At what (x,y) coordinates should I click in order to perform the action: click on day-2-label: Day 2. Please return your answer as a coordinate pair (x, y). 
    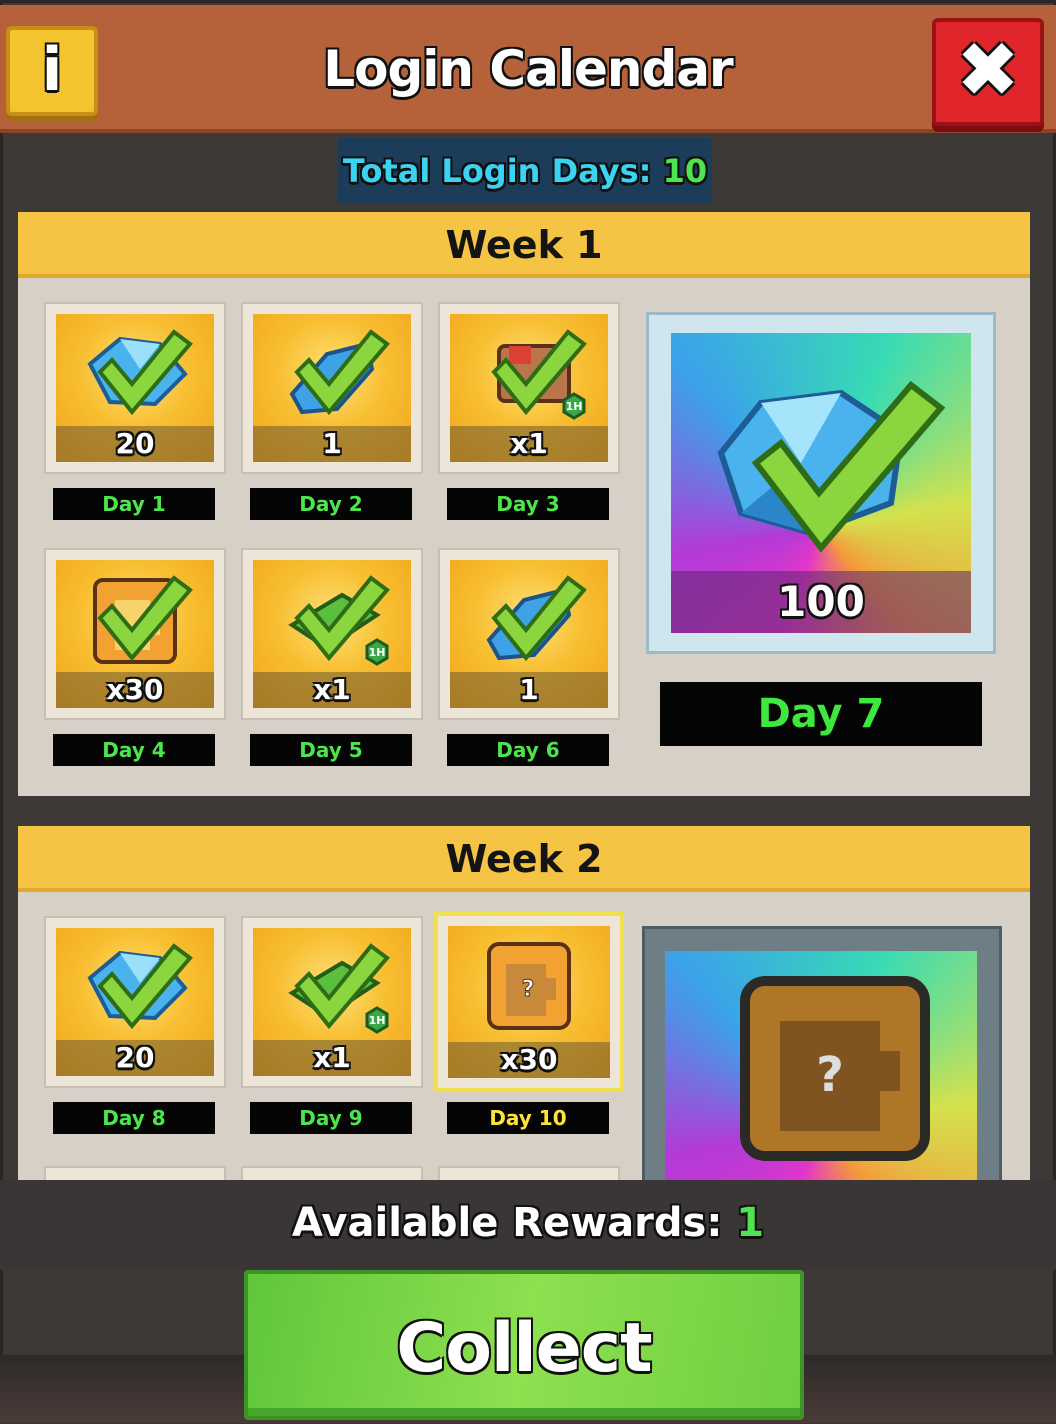
    Looking at the image, I should click on (331, 504).